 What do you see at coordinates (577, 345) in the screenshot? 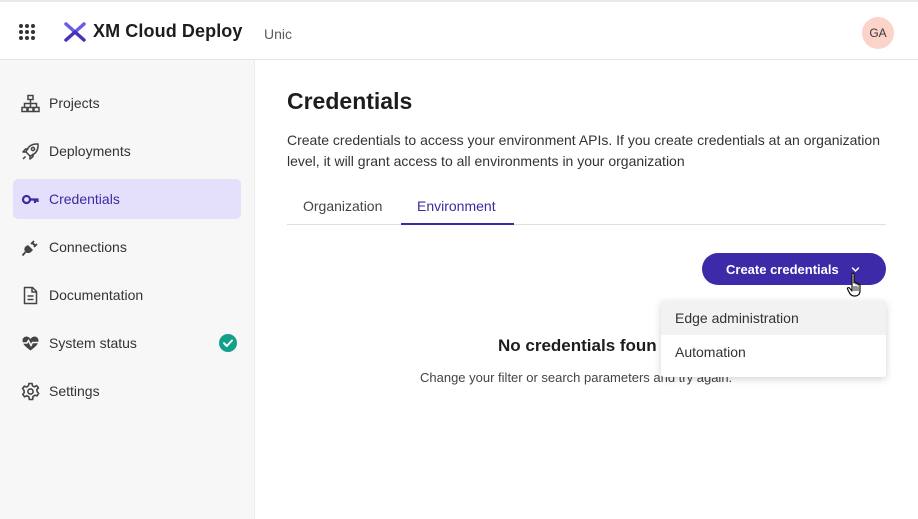
I see `empty-state-title: No credentials foun` at bounding box center [577, 345].